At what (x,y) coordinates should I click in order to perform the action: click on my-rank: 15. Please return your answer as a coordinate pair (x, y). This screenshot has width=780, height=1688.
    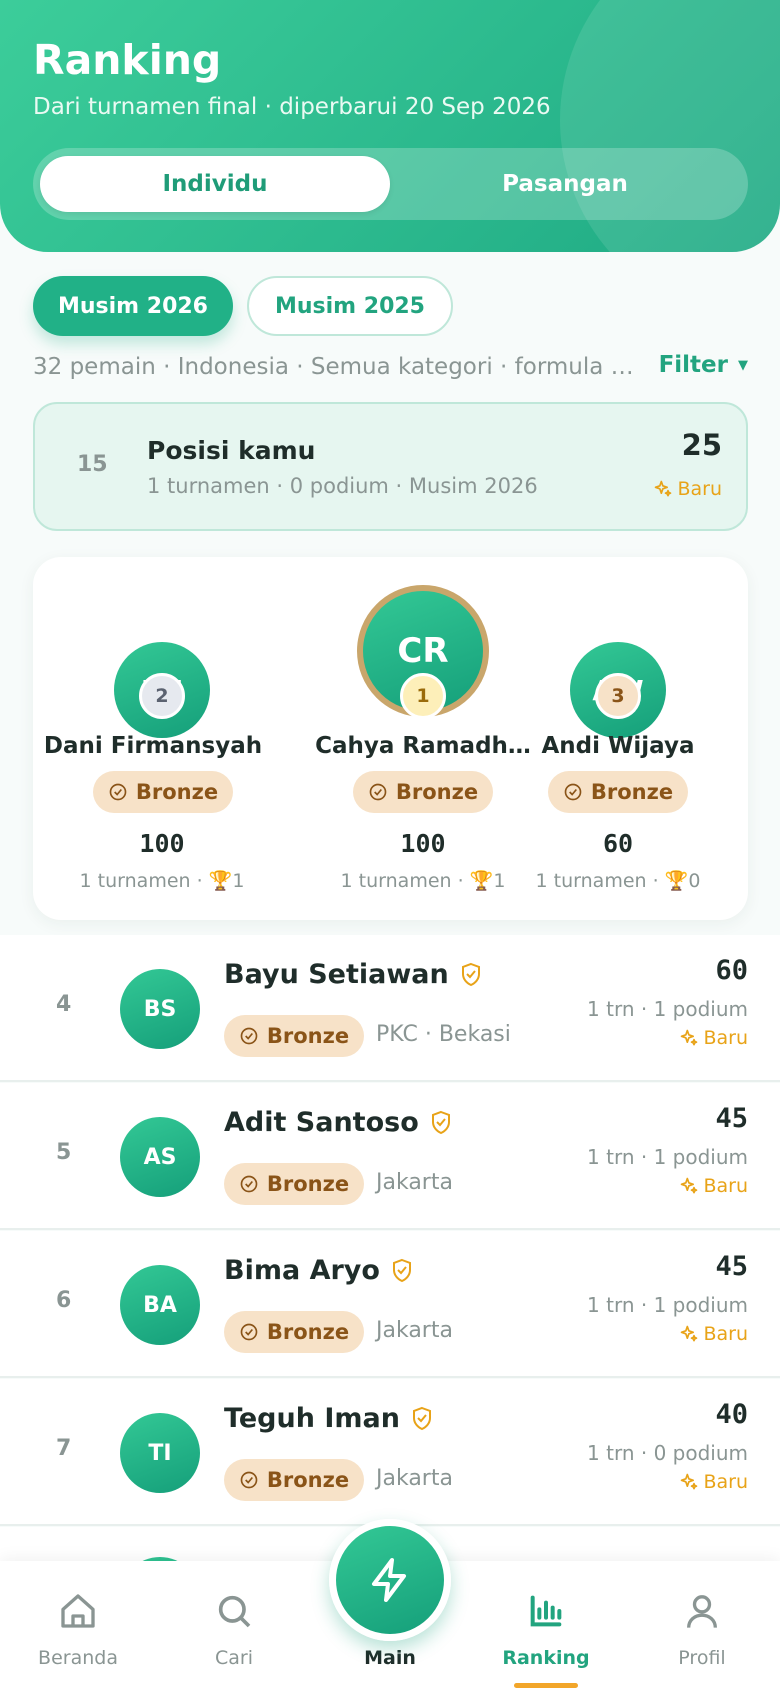
    Looking at the image, I should click on (92, 464).